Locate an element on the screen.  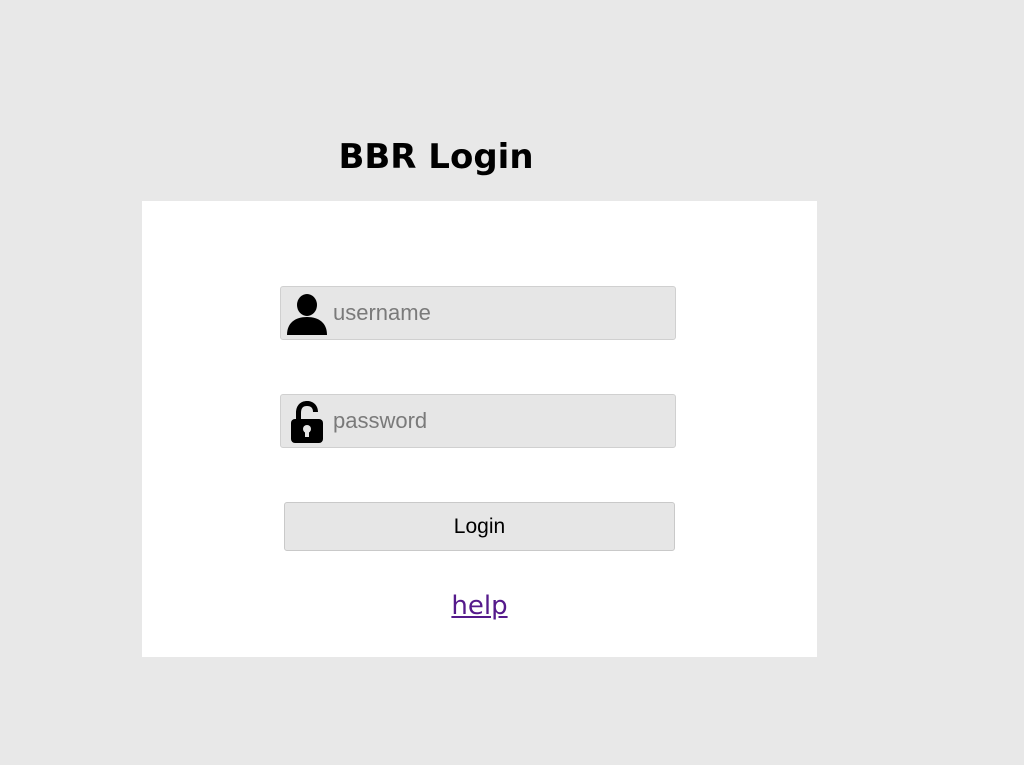
login-button: Login is located at coordinates (479, 526).